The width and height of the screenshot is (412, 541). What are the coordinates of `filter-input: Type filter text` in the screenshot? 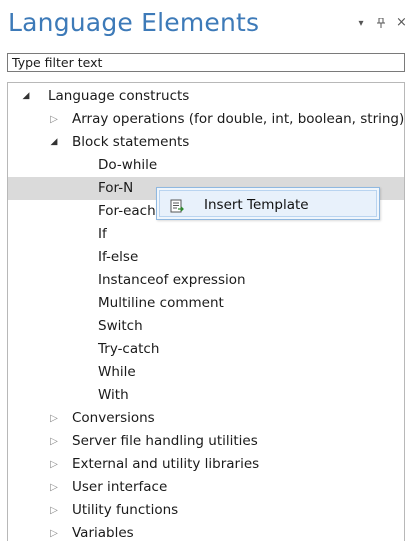 It's located at (206, 62).